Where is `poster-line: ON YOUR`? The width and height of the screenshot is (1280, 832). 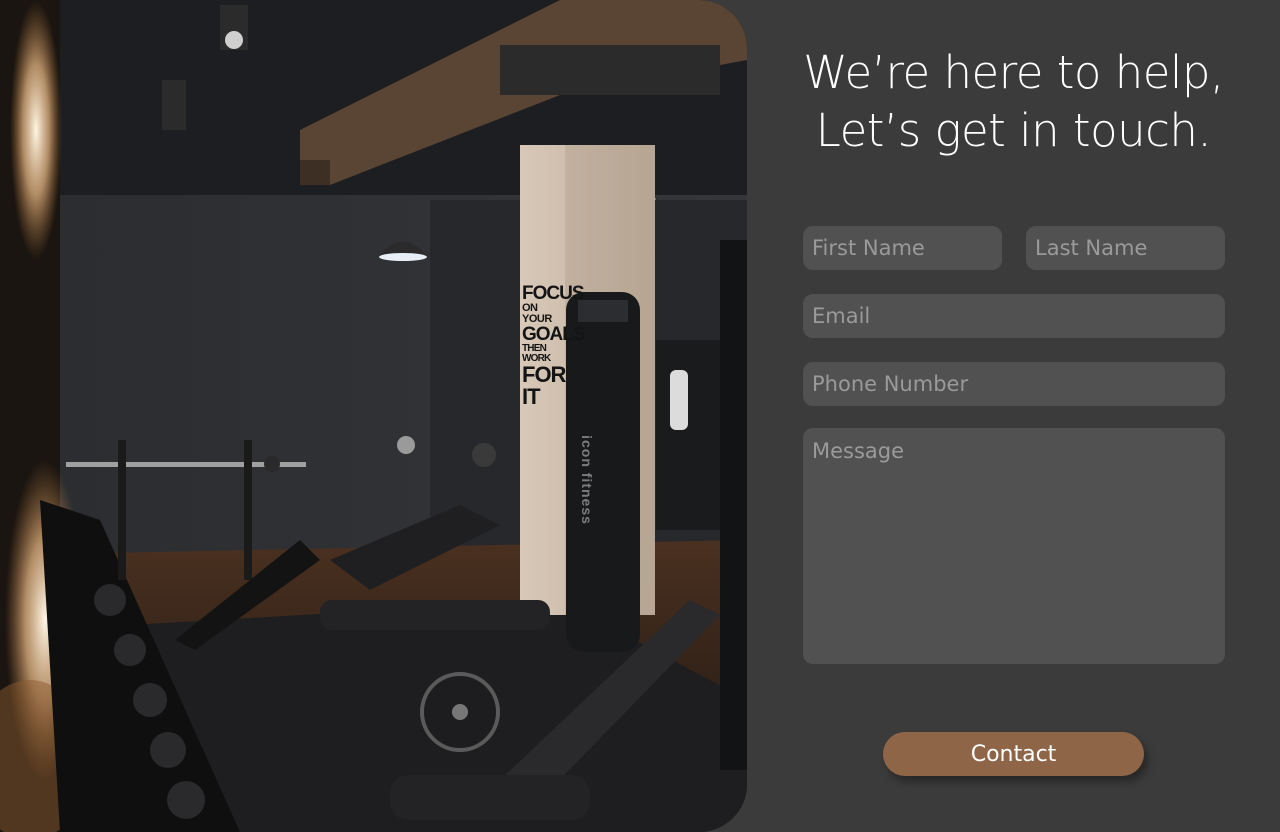
poster-line: ON YOUR is located at coordinates (537, 313).